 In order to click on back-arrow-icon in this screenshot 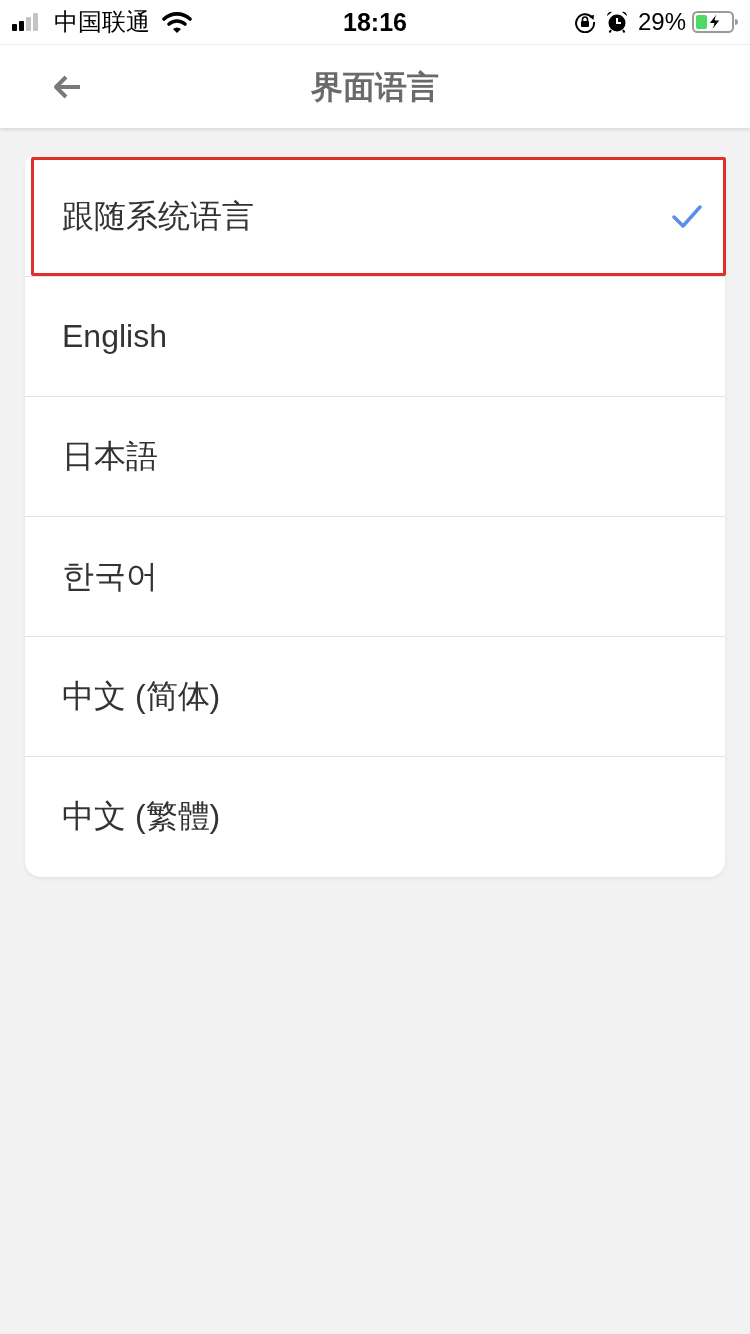, I will do `click(67, 86)`.